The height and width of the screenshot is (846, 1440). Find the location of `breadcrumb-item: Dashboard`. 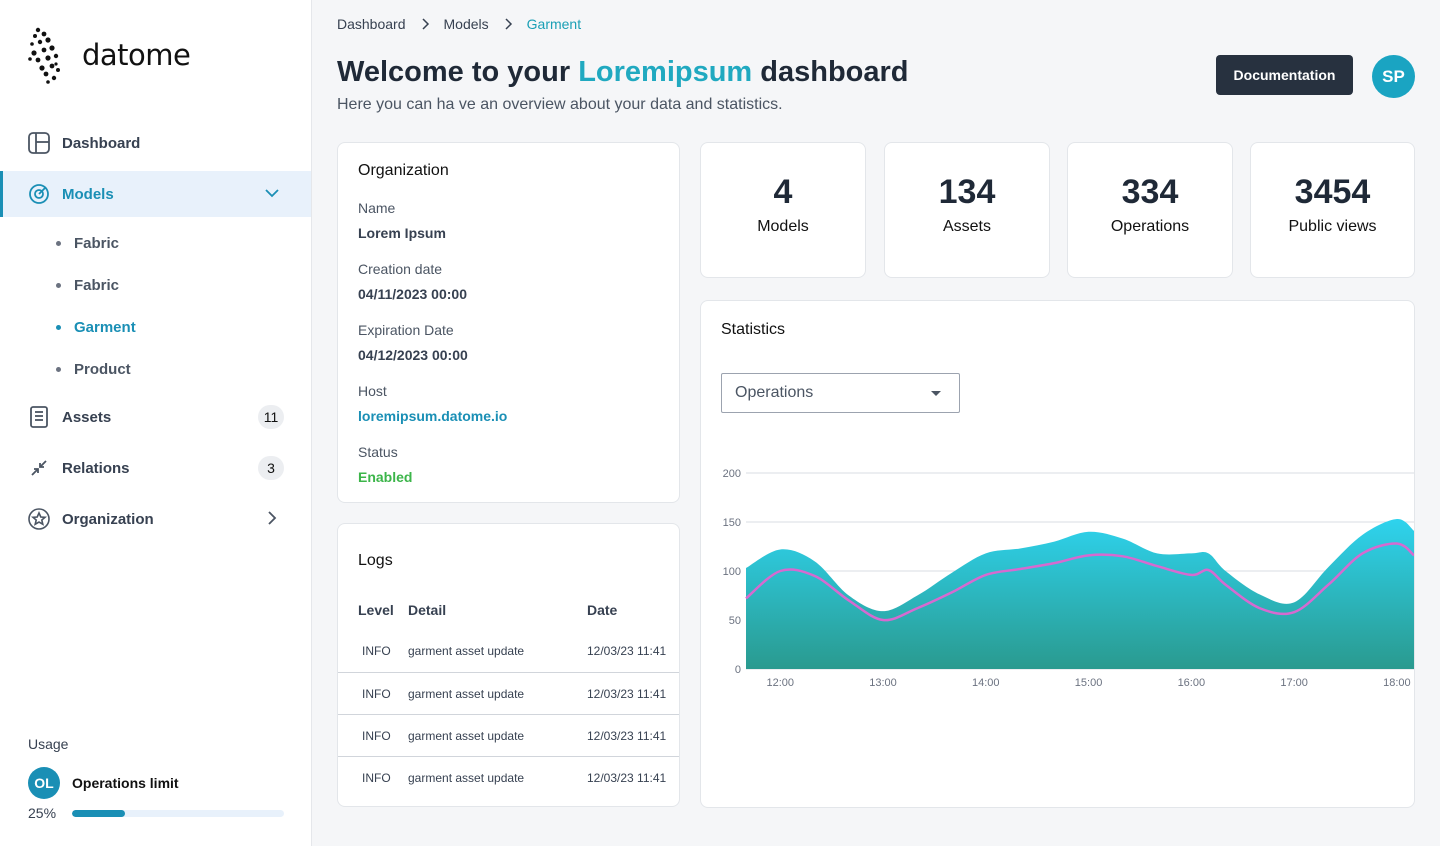

breadcrumb-item: Dashboard is located at coordinates (371, 24).